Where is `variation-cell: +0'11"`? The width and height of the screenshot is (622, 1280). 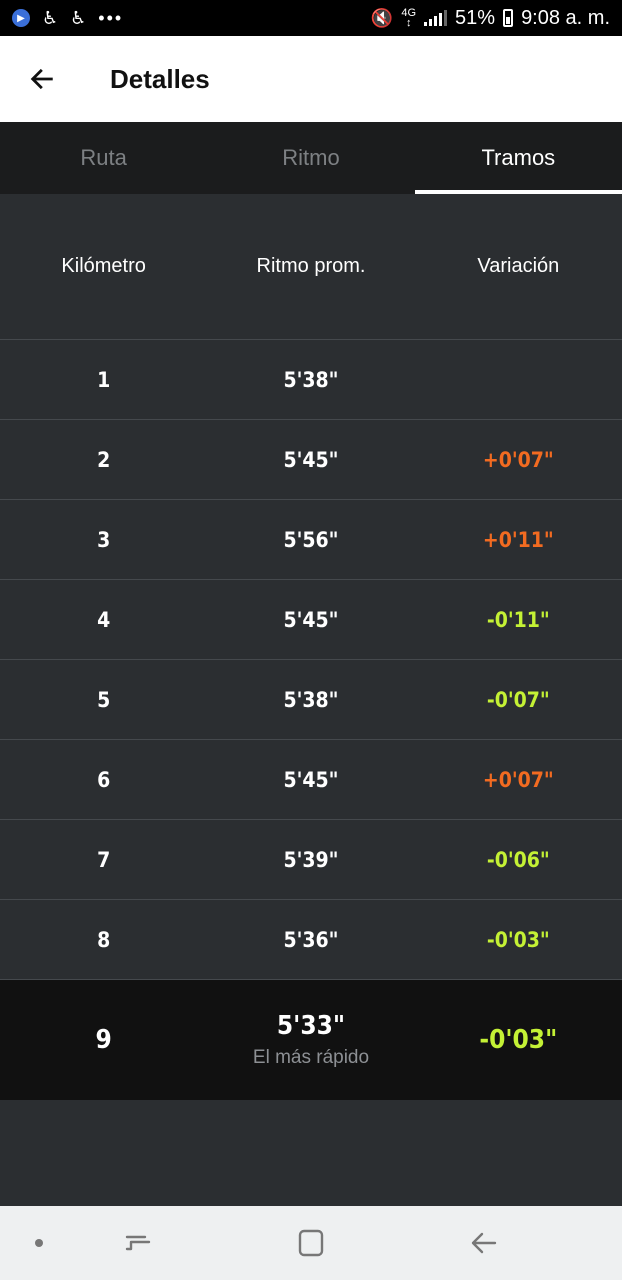 variation-cell: +0'11" is located at coordinates (518, 539).